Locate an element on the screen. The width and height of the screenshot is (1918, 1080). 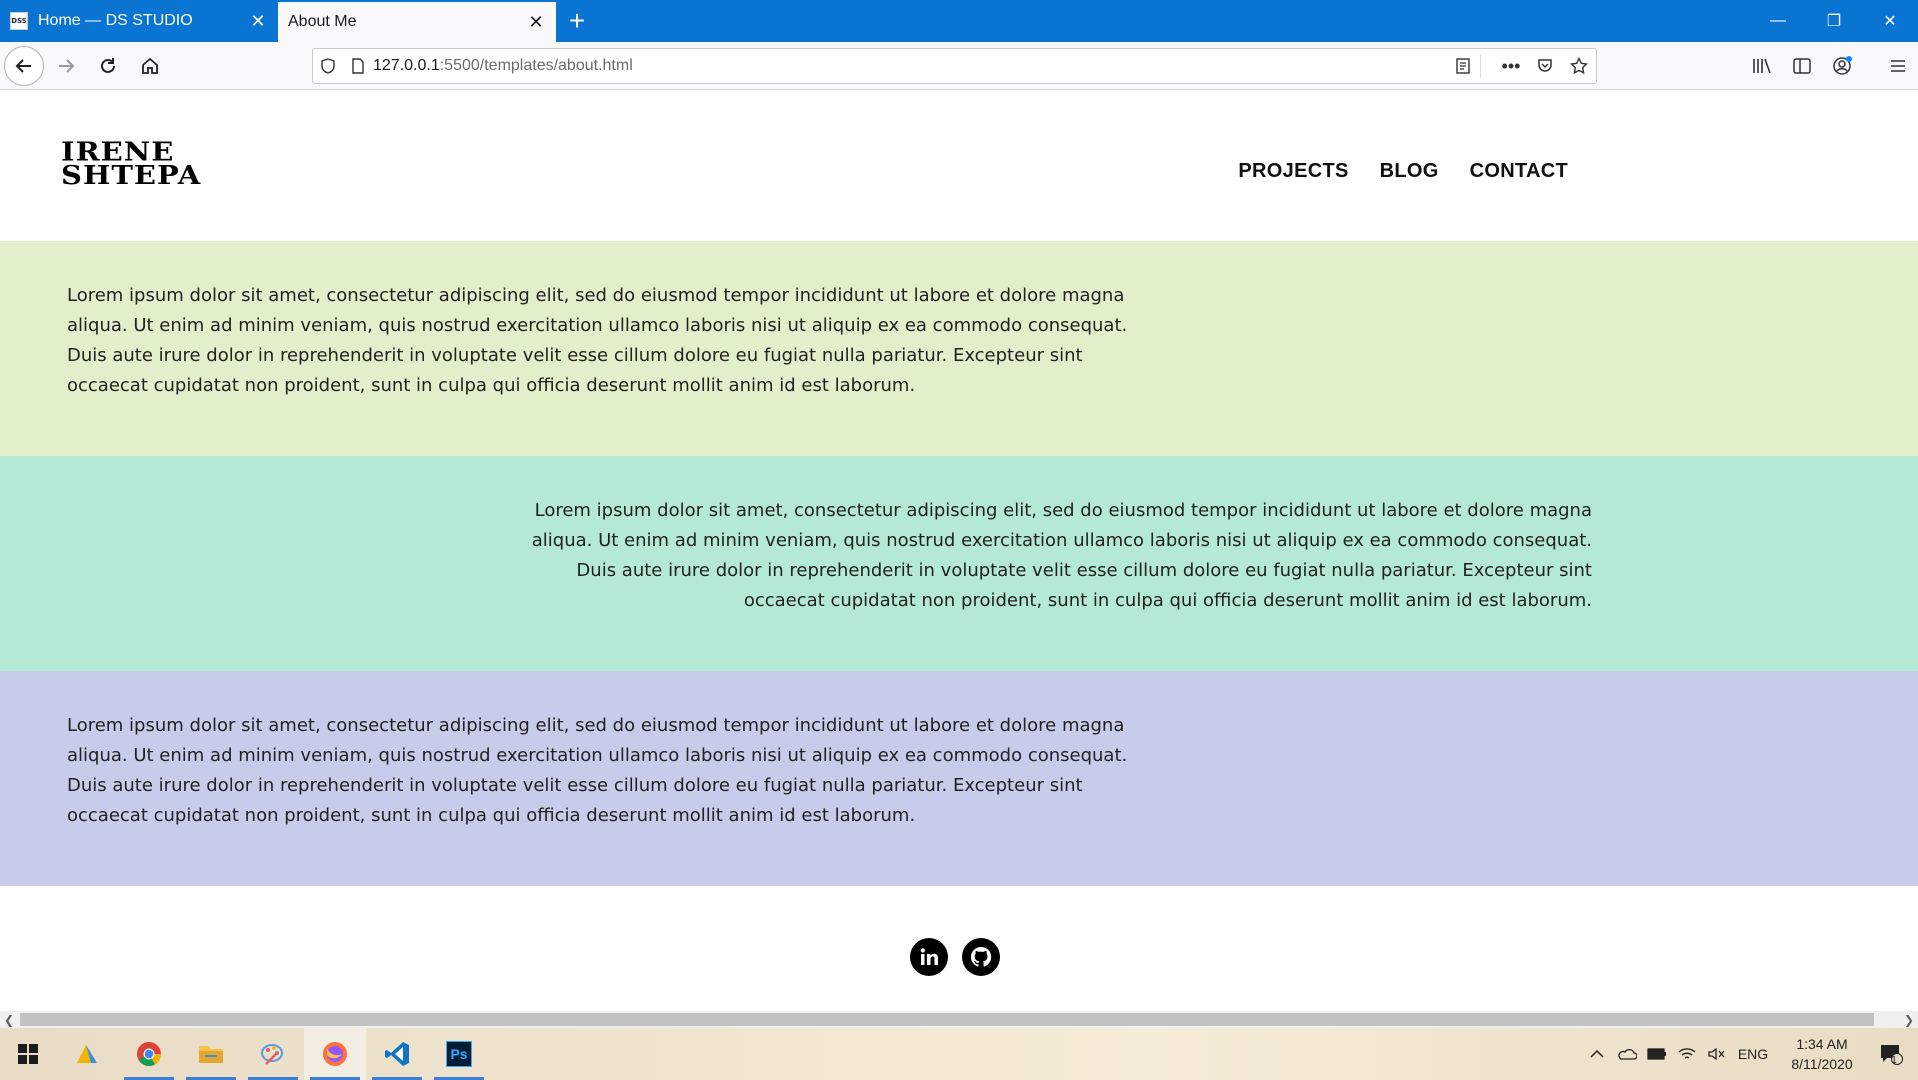
url-path: :5500/templates/about.html is located at coordinates (536, 65).